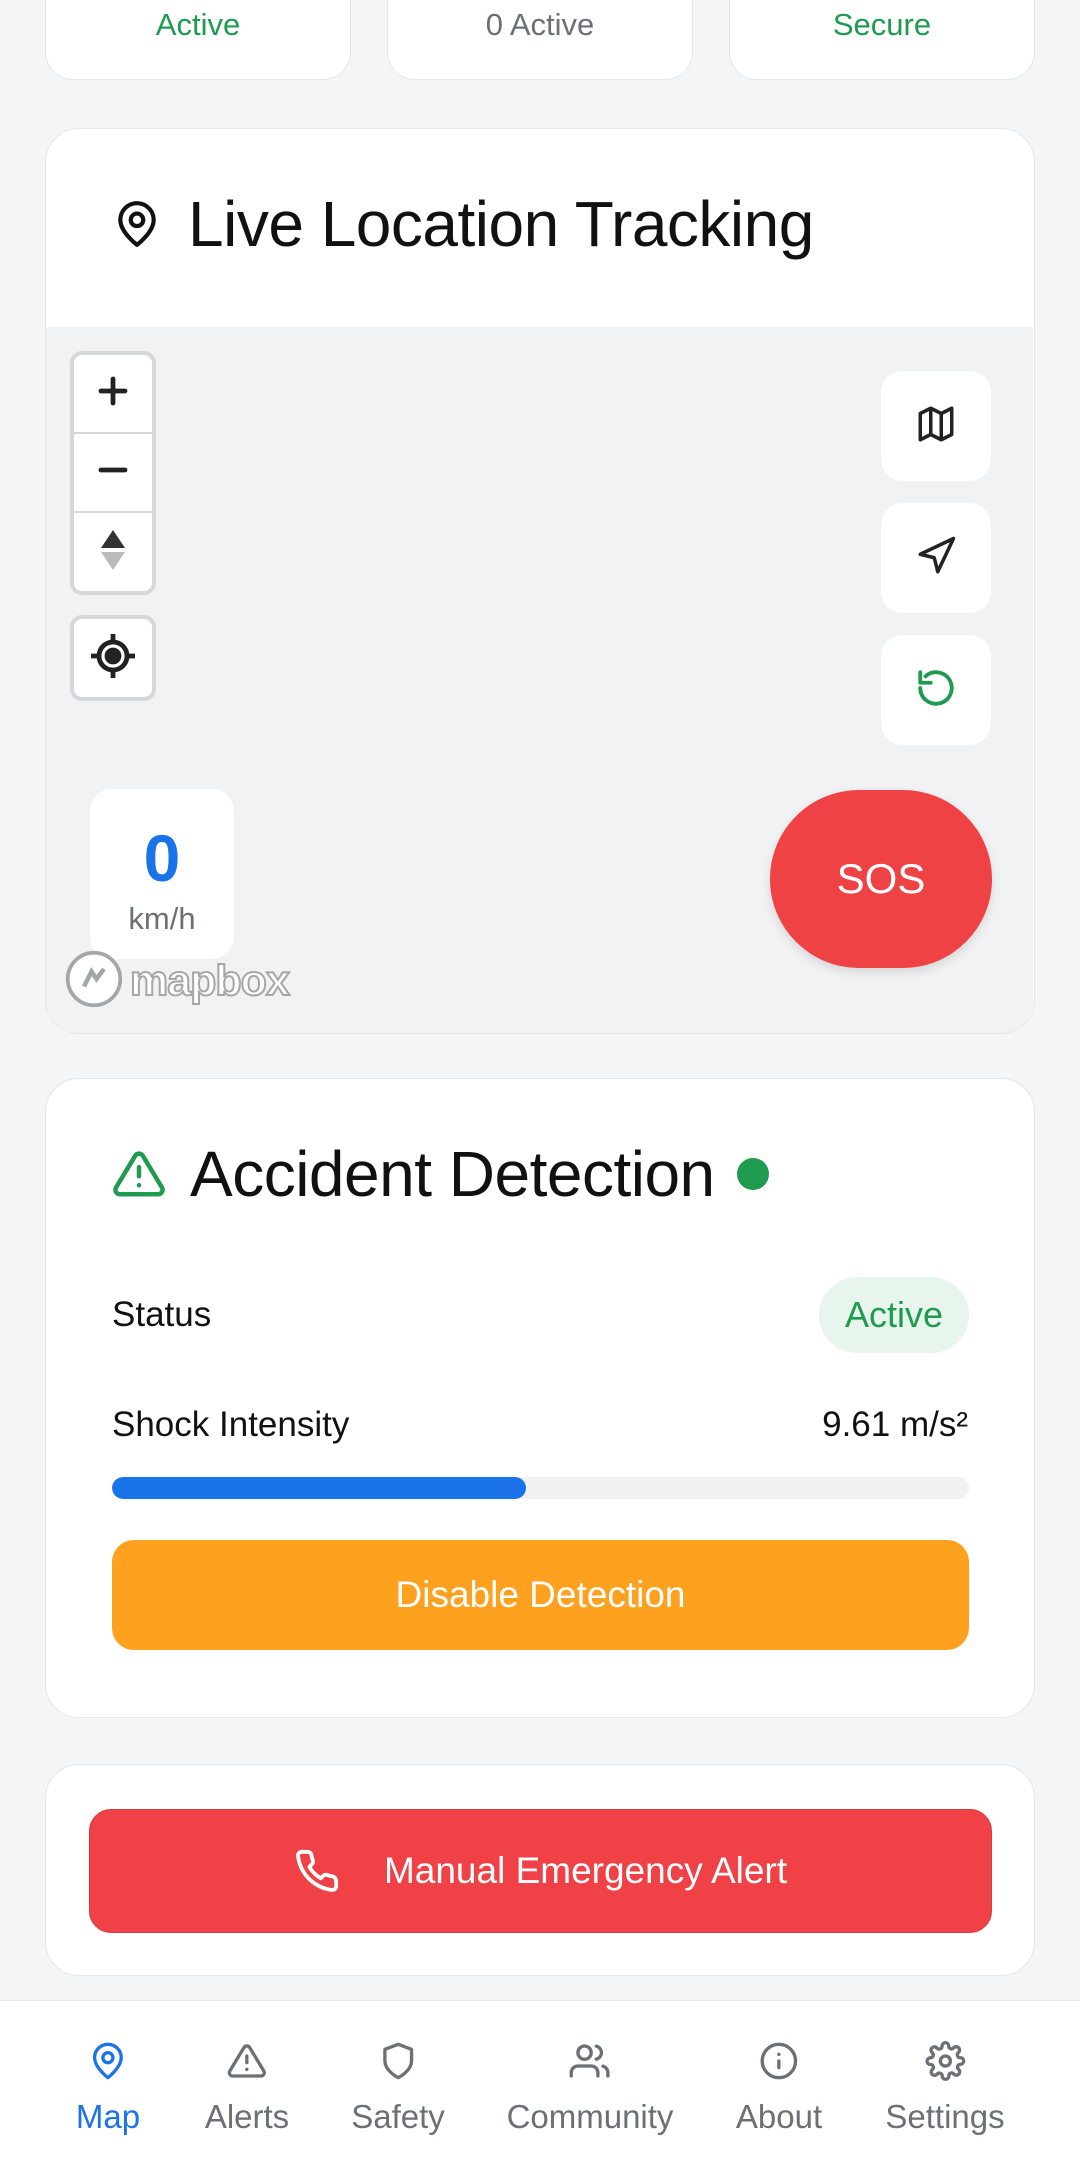  What do you see at coordinates (319, 1488) in the screenshot?
I see `shock-intensity-fill` at bounding box center [319, 1488].